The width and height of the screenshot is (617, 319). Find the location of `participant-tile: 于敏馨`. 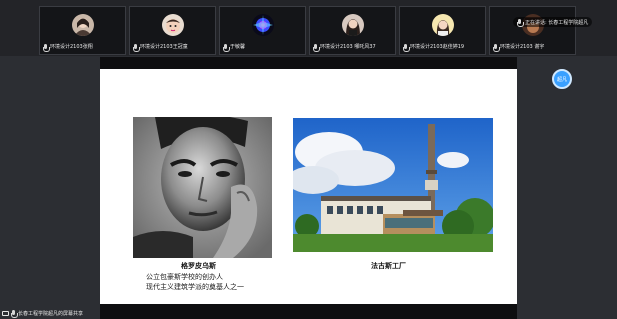

participant-tile: 于敏馨 is located at coordinates (262, 30).